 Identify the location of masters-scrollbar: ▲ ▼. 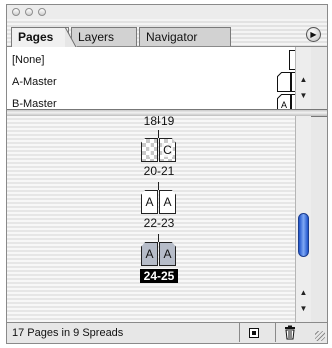
(303, 78).